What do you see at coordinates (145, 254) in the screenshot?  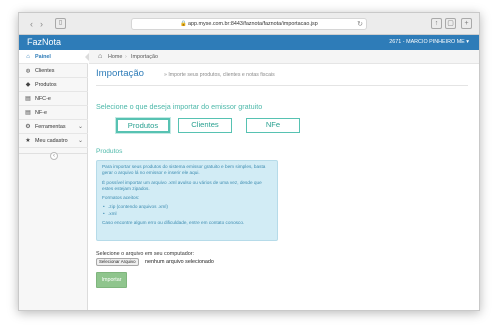 I see `file-label: Selecione o arquivo em seu computador:` at bounding box center [145, 254].